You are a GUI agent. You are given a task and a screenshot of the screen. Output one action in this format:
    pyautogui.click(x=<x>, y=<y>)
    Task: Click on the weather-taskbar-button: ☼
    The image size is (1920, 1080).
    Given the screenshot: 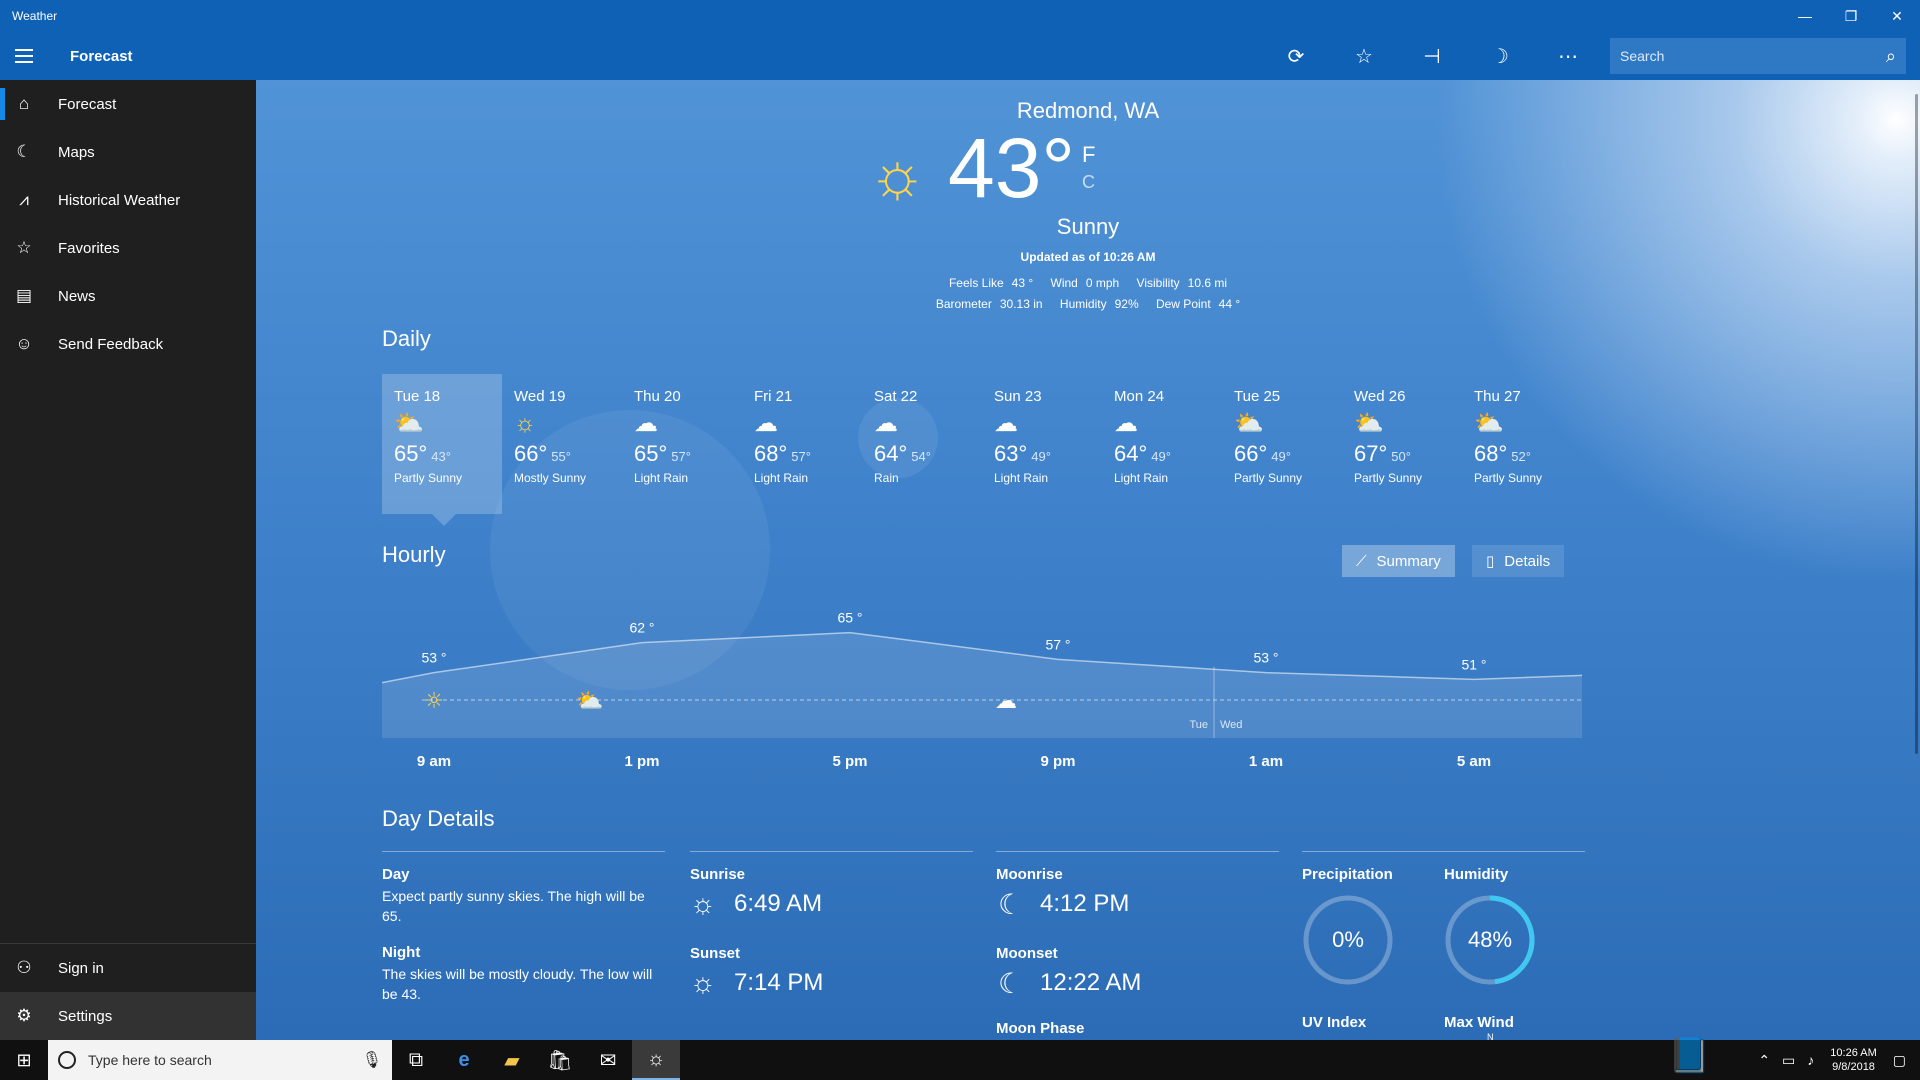 What is the action you would take?
    pyautogui.click(x=656, y=1060)
    